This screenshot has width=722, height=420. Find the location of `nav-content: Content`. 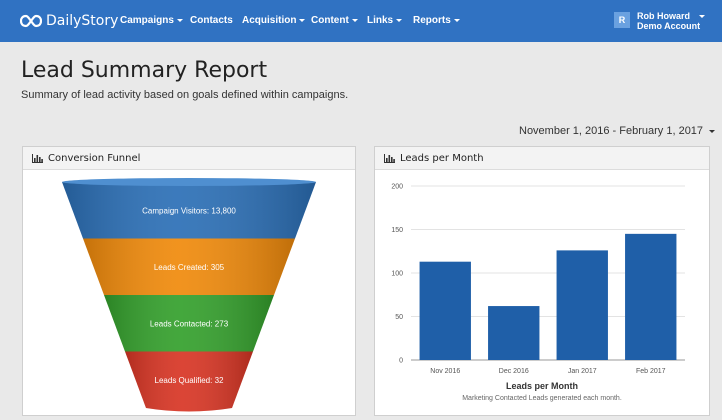

nav-content: Content is located at coordinates (334, 20).